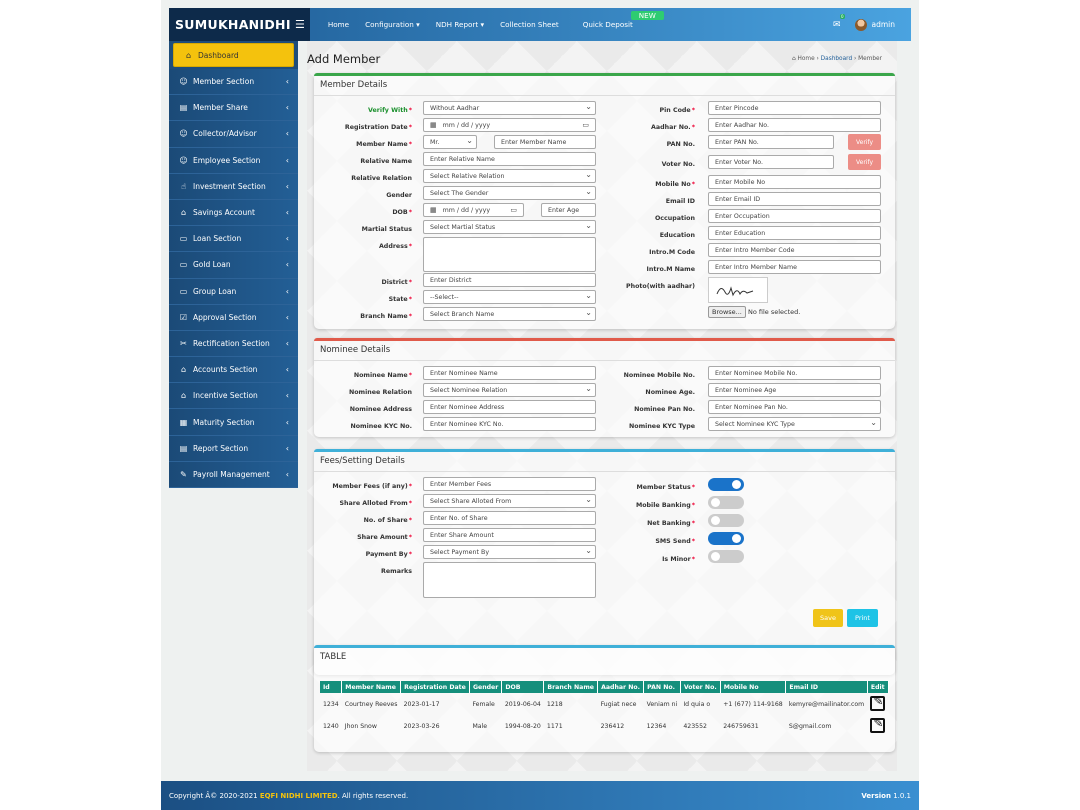  I want to click on sidebar-item-group-loan: ▭ Group Loan ‹, so click(233, 291).